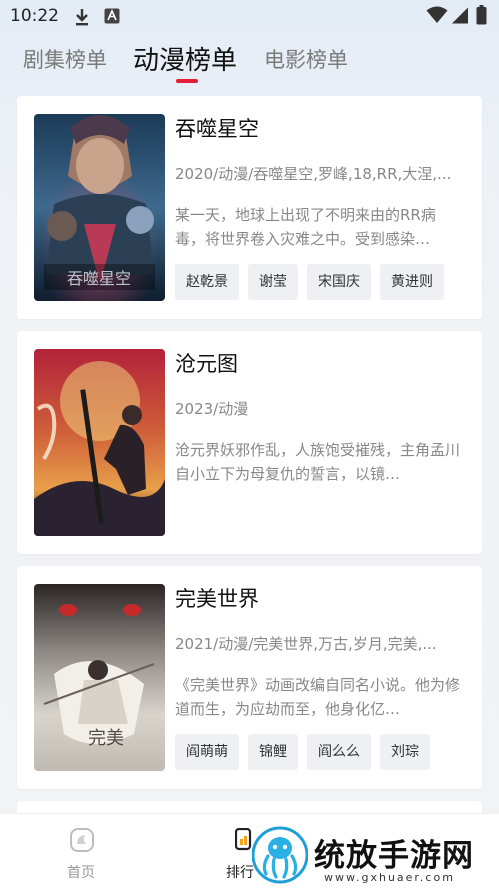  Describe the element at coordinates (249, 17) in the screenshot. I see `status-bar: 10:22` at that location.